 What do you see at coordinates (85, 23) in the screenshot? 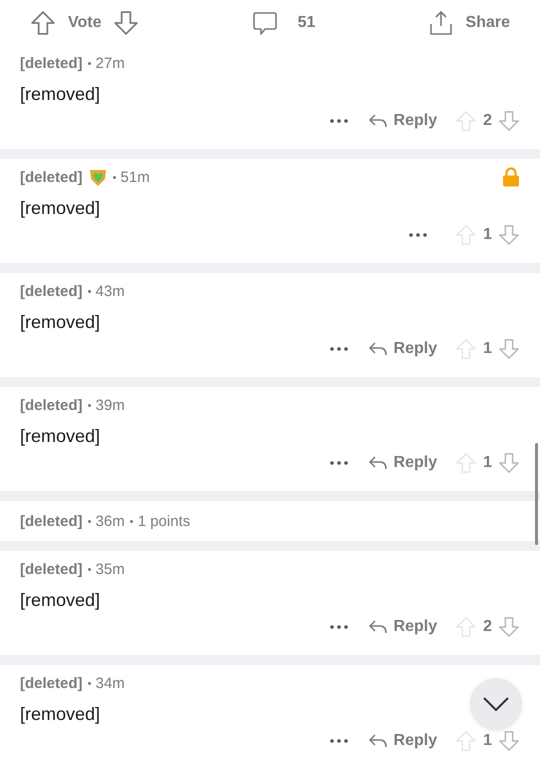
I see `vote-label: Vote` at bounding box center [85, 23].